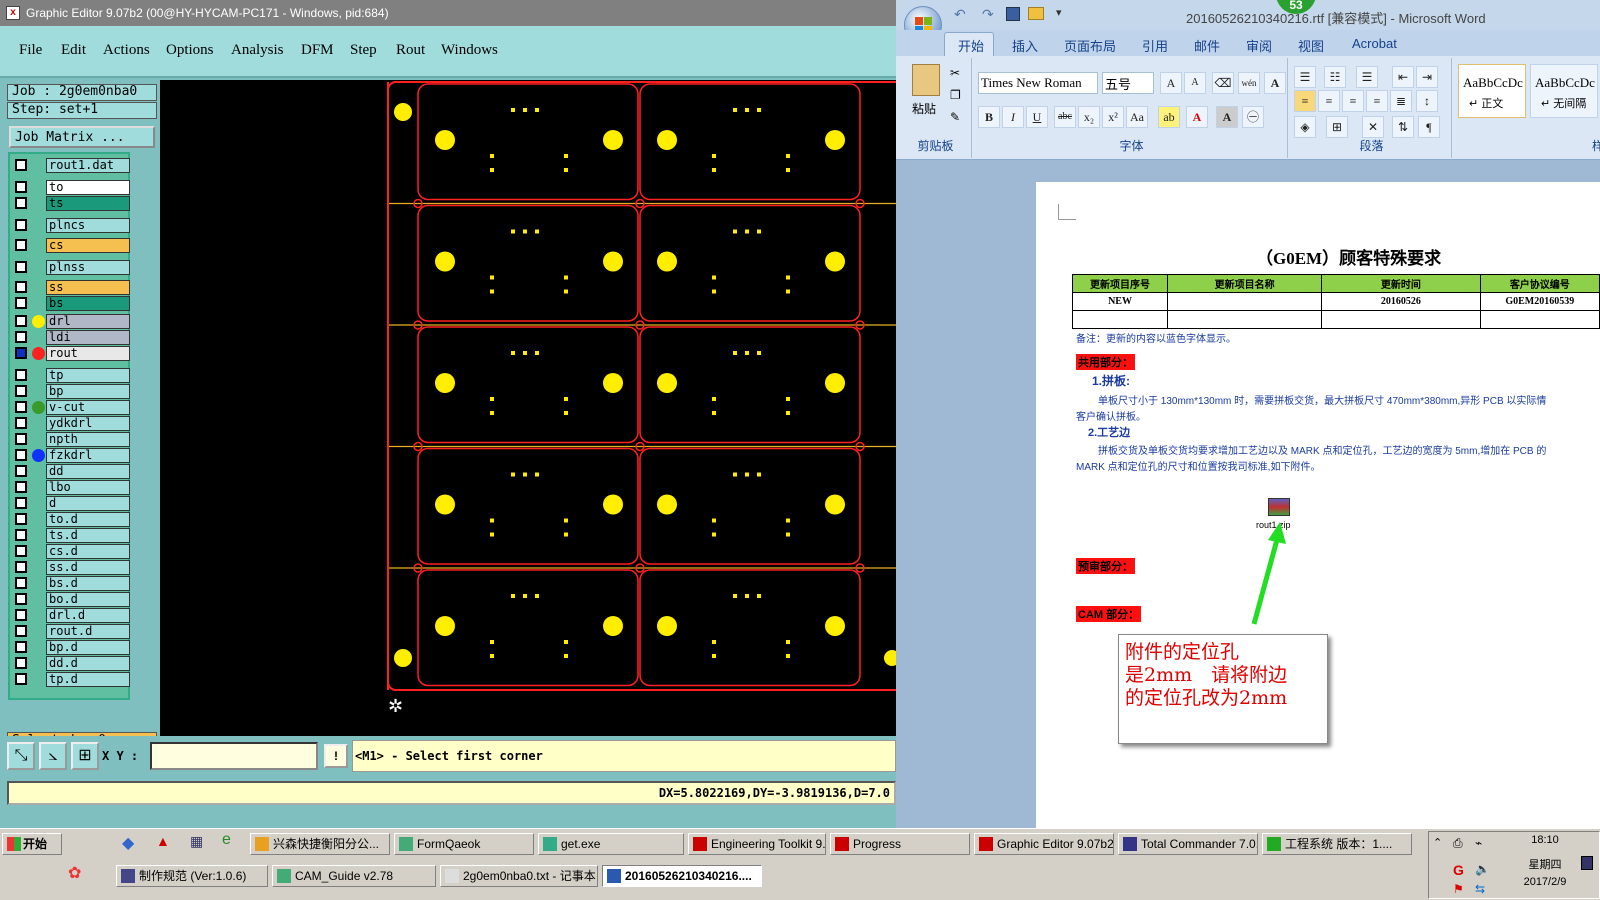  Describe the element at coordinates (1037, 117) in the screenshot. I see `underline-icon: U` at that location.